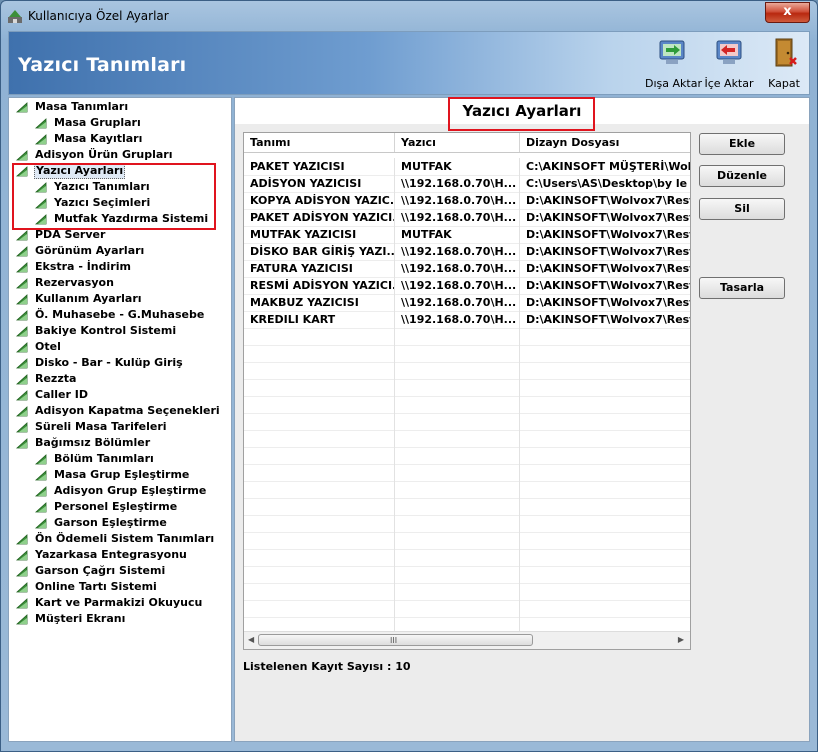 The width and height of the screenshot is (818, 752). What do you see at coordinates (729, 52) in the screenshot?
I see `import-icon` at bounding box center [729, 52].